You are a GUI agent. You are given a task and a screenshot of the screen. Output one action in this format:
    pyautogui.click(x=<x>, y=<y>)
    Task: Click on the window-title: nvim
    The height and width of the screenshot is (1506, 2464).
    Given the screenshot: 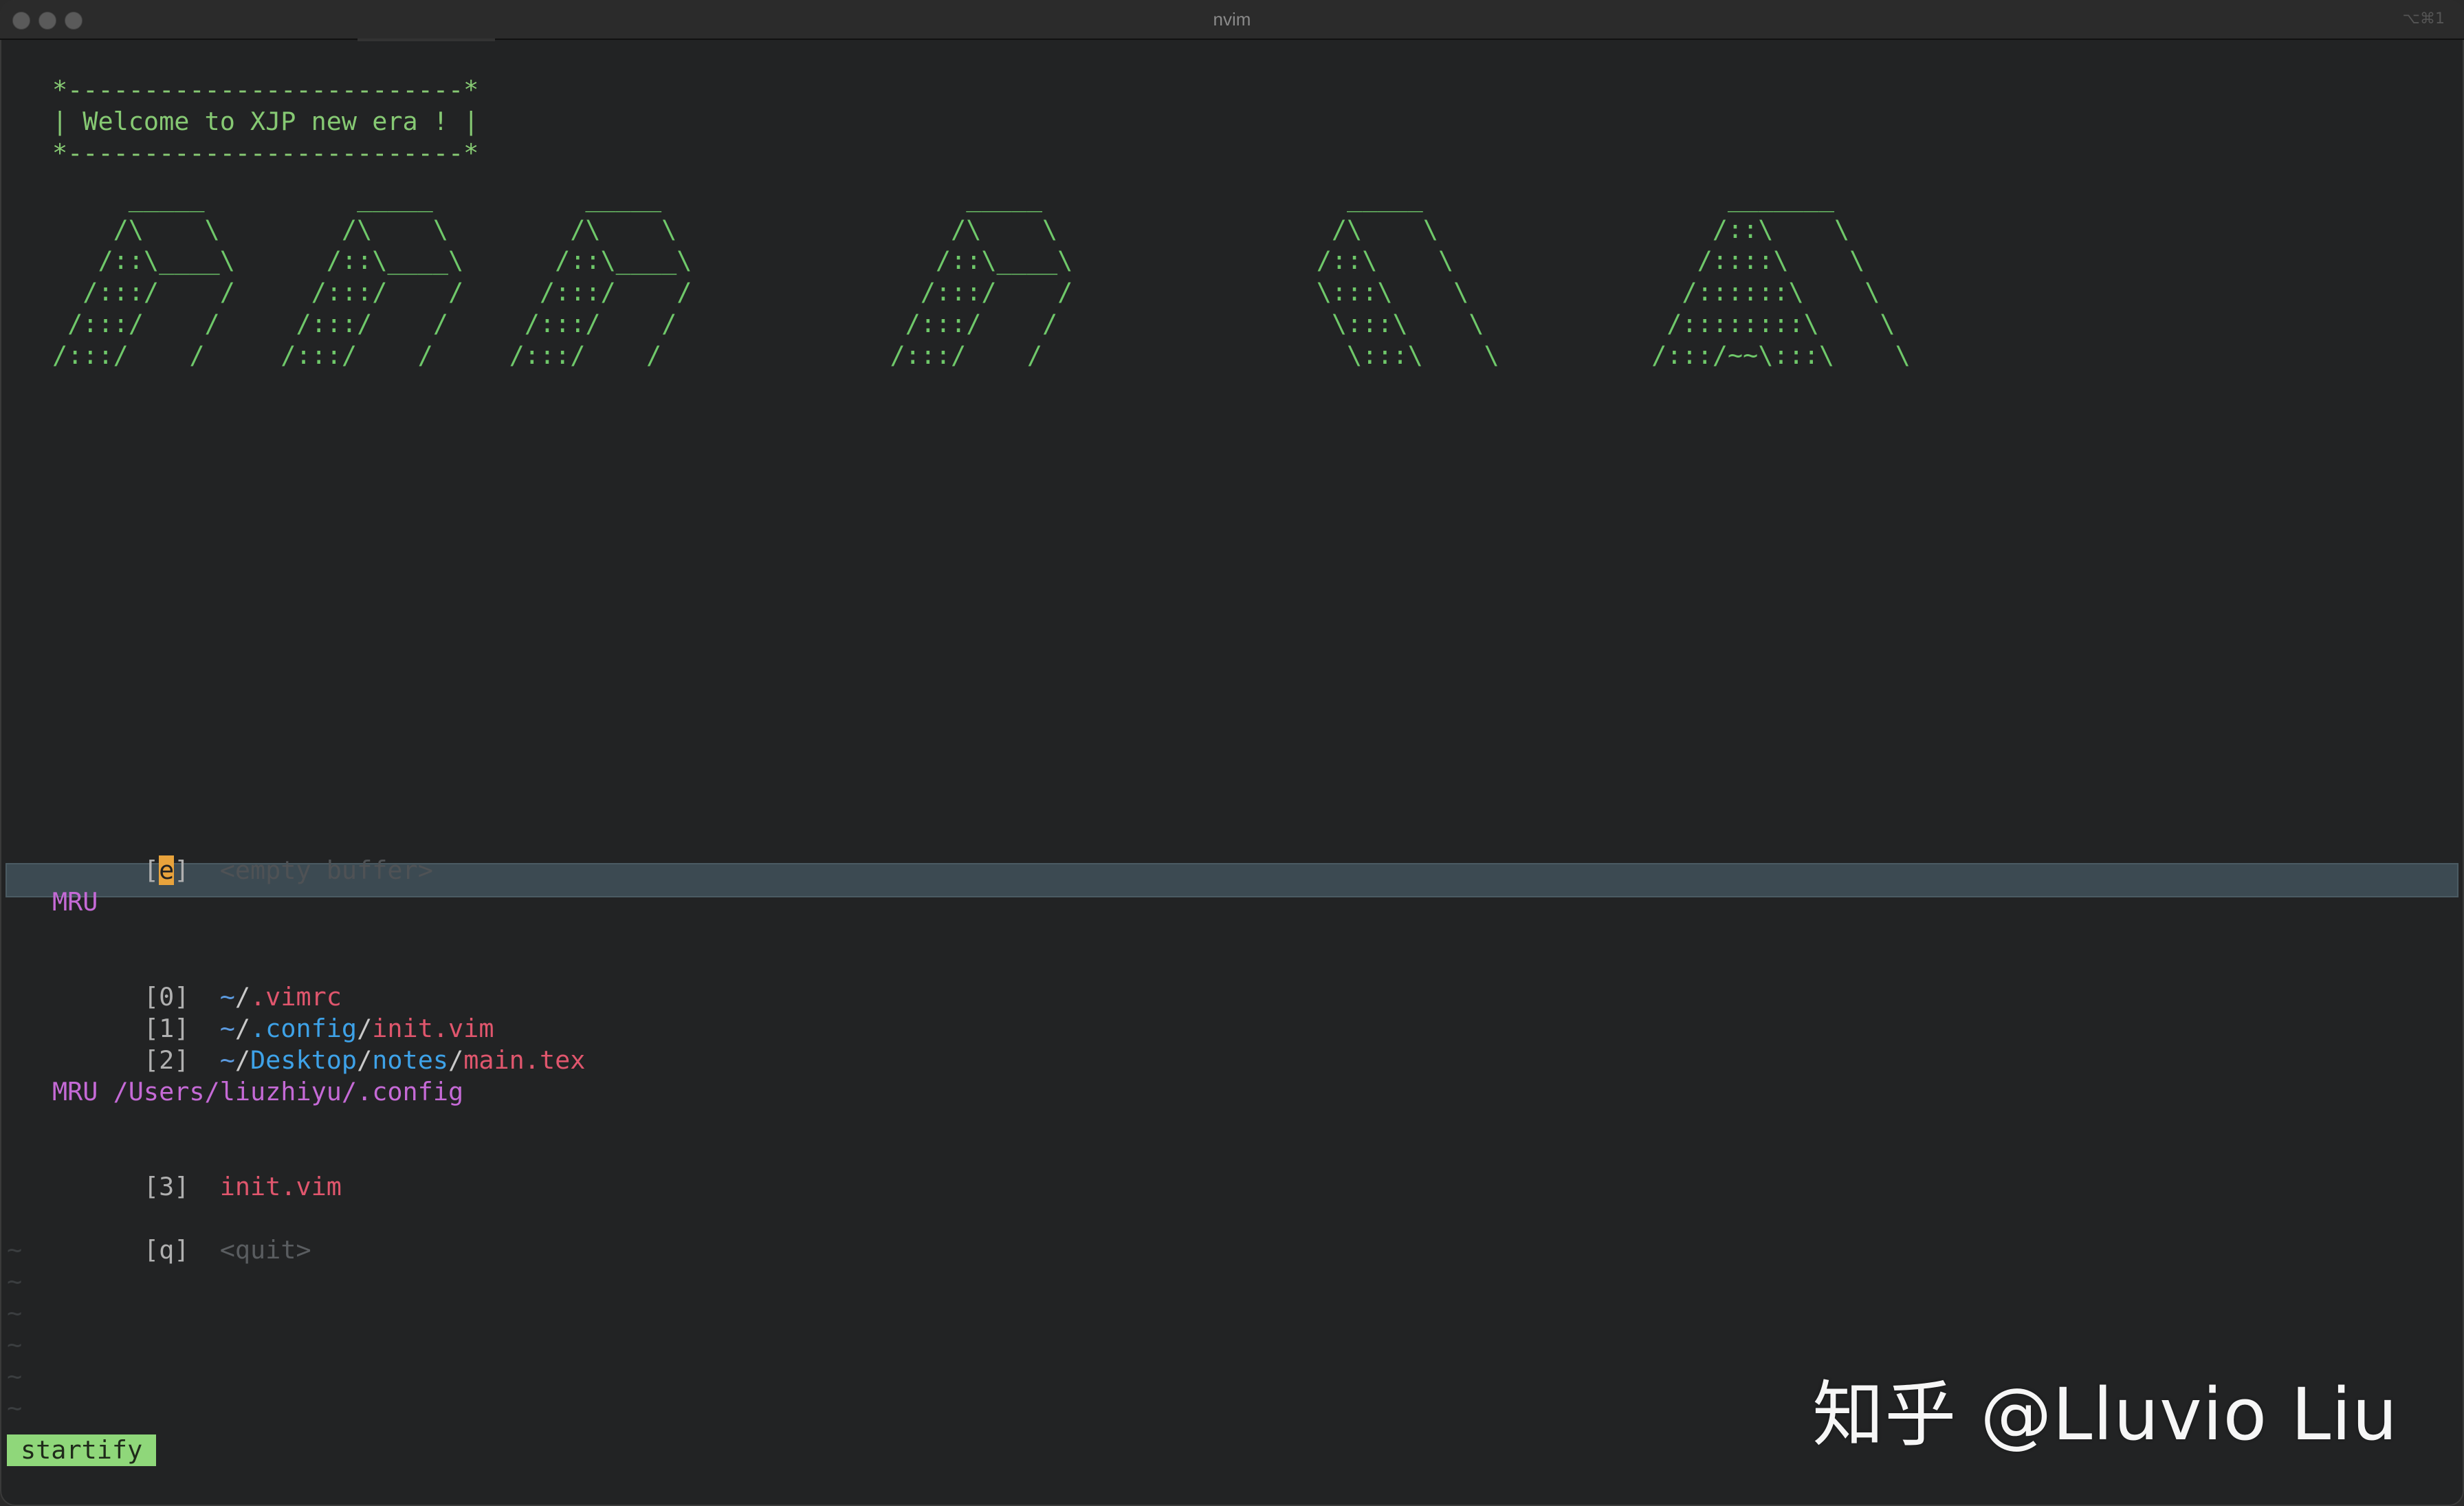 What is the action you would take?
    pyautogui.click(x=1232, y=19)
    